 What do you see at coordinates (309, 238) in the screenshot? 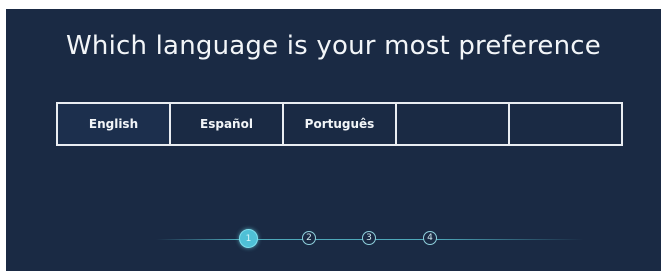
I see `step-2: 2` at bounding box center [309, 238].